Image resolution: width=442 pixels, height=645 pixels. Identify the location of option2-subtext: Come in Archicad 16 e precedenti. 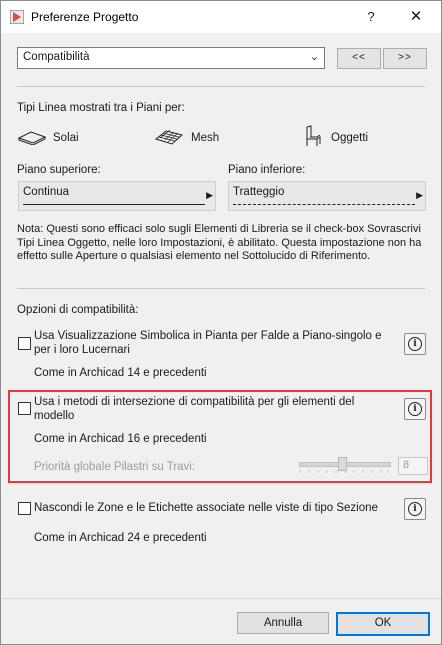
(120, 439).